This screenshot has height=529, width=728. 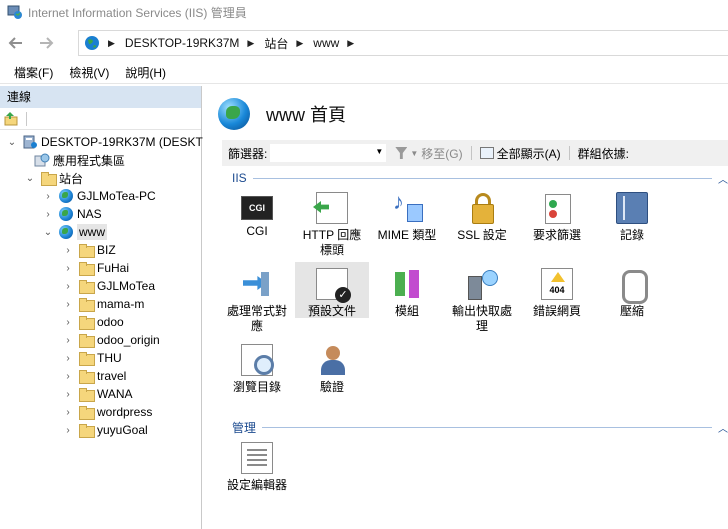 I want to click on breadcrumb-server: DESKTOP-19RK37M, so click(x=182, y=43).